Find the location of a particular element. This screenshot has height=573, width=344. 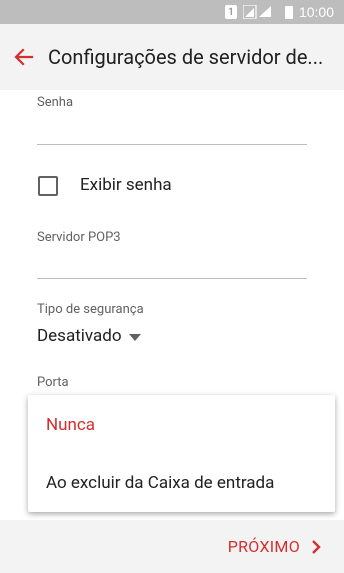

chevron-right-icon is located at coordinates (316, 546).